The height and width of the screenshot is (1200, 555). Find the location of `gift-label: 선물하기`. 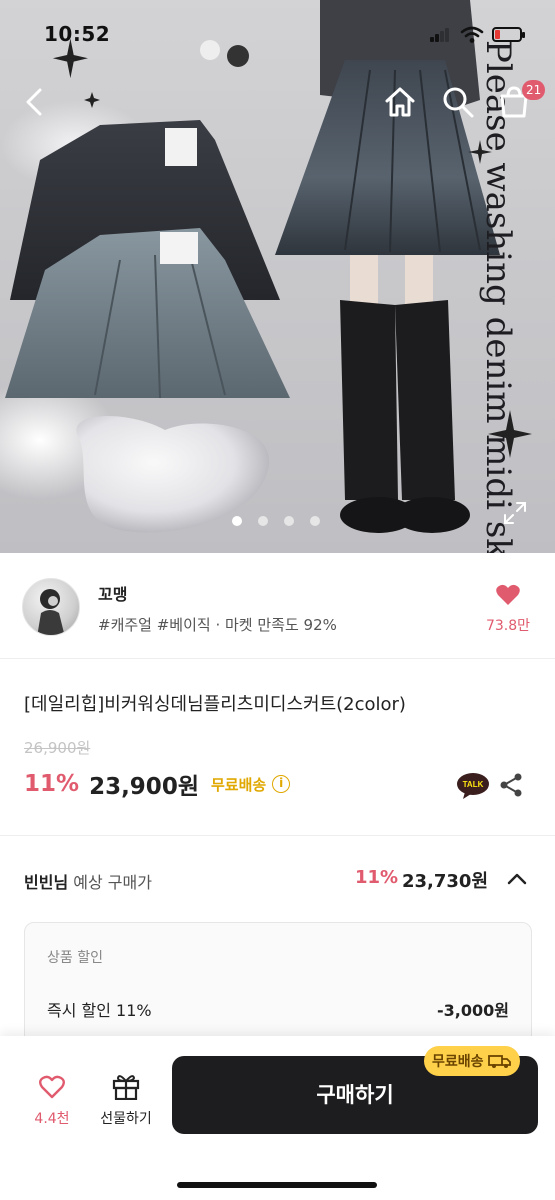

gift-label: 선물하기 is located at coordinates (126, 1119).